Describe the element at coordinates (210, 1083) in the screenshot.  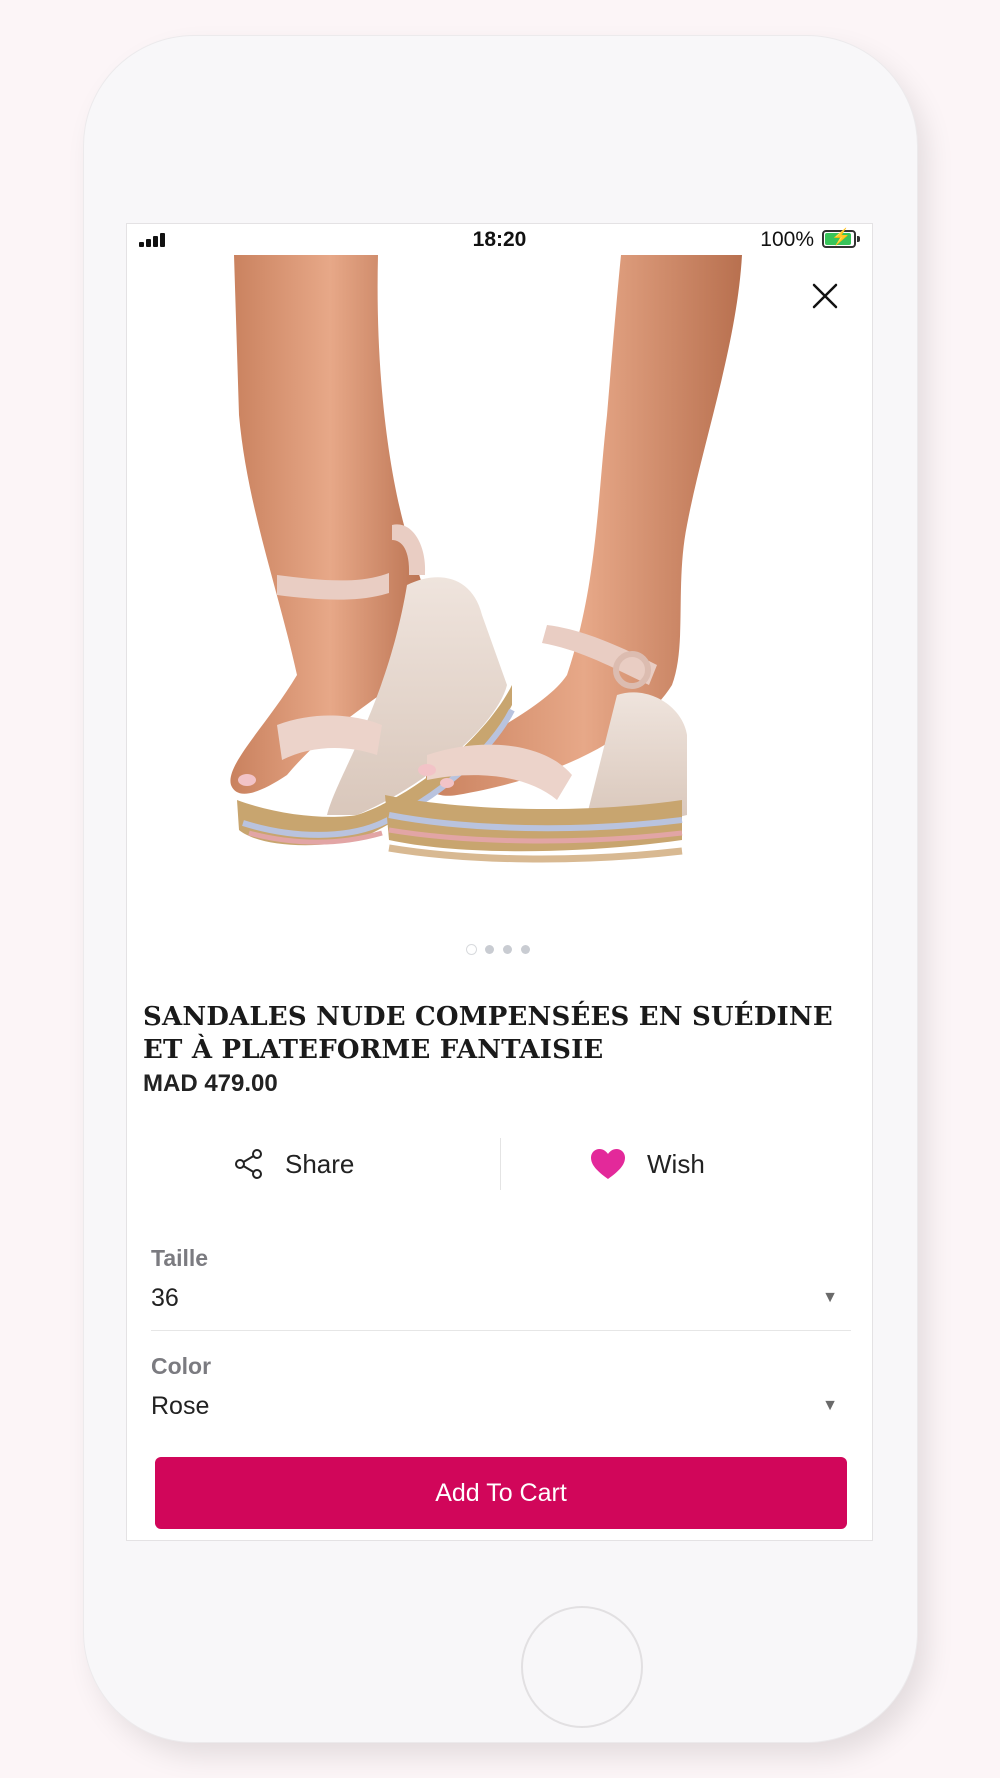
I see `product-price: MAD 479.00` at that location.